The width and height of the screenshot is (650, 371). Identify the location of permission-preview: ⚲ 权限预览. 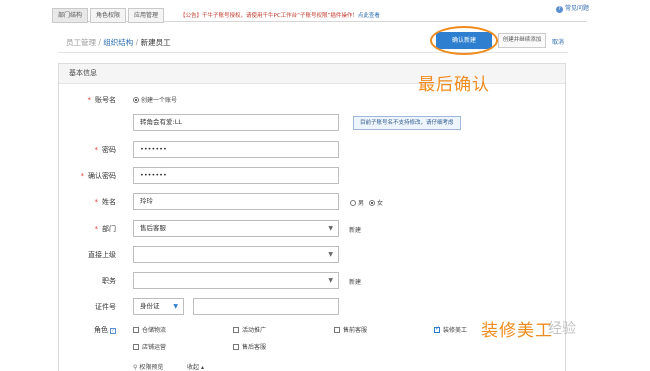
(148, 366).